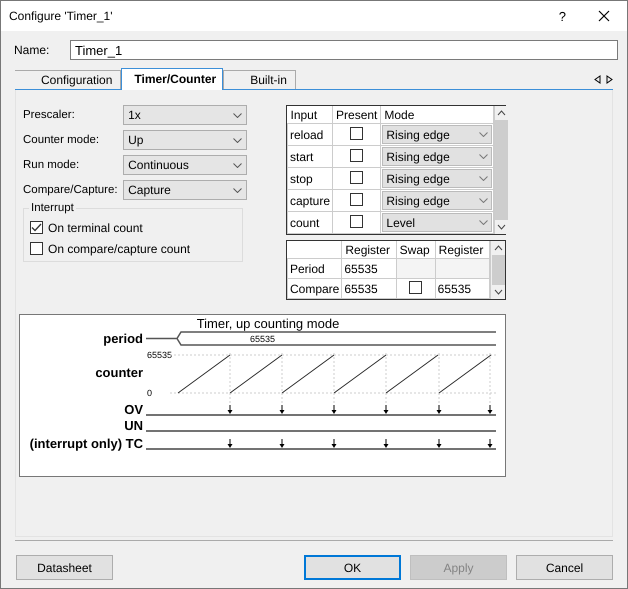 The height and width of the screenshot is (589, 628). What do you see at coordinates (133, 409) in the screenshot?
I see `signal-label: OV` at bounding box center [133, 409].